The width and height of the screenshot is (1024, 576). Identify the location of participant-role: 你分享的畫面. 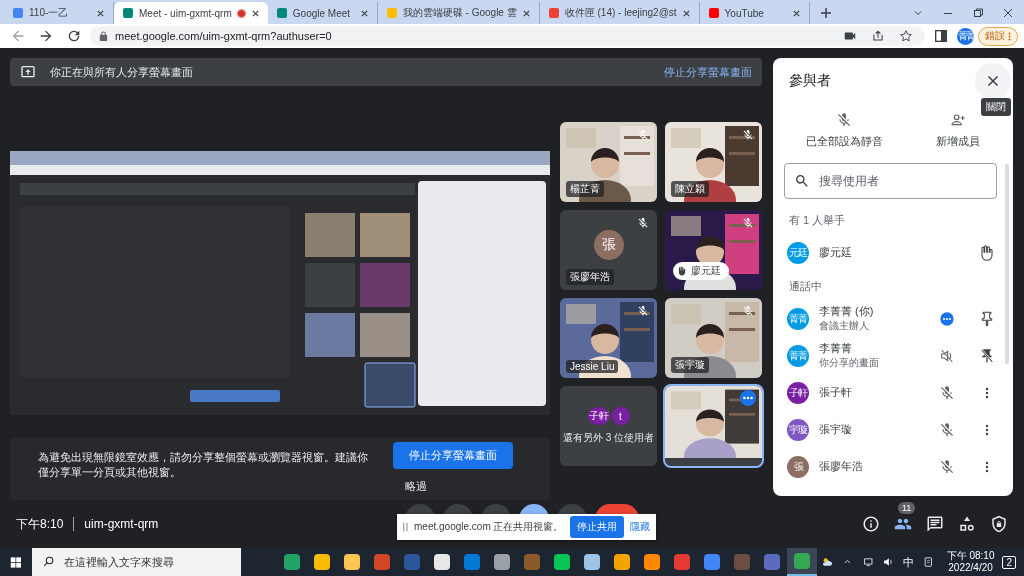
(849, 363).